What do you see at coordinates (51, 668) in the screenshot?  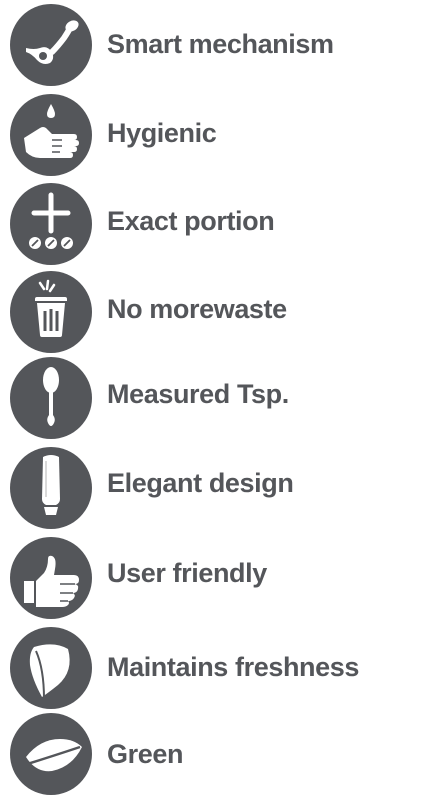 I see `leaf-icon` at bounding box center [51, 668].